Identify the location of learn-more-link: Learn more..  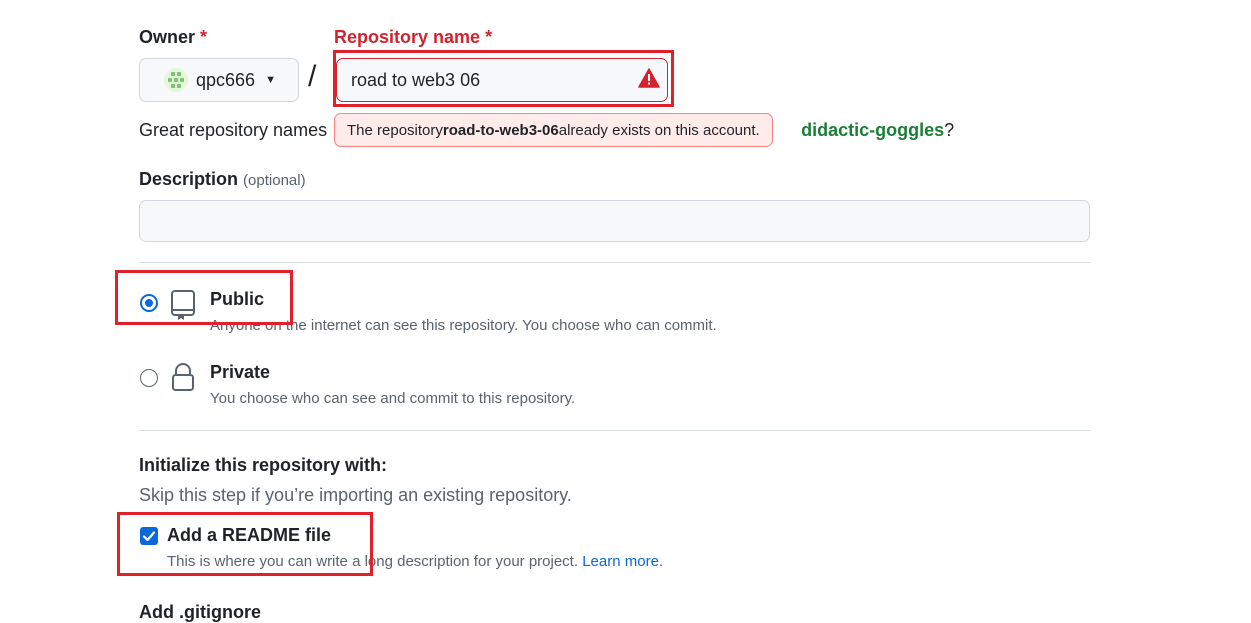
(622, 561).